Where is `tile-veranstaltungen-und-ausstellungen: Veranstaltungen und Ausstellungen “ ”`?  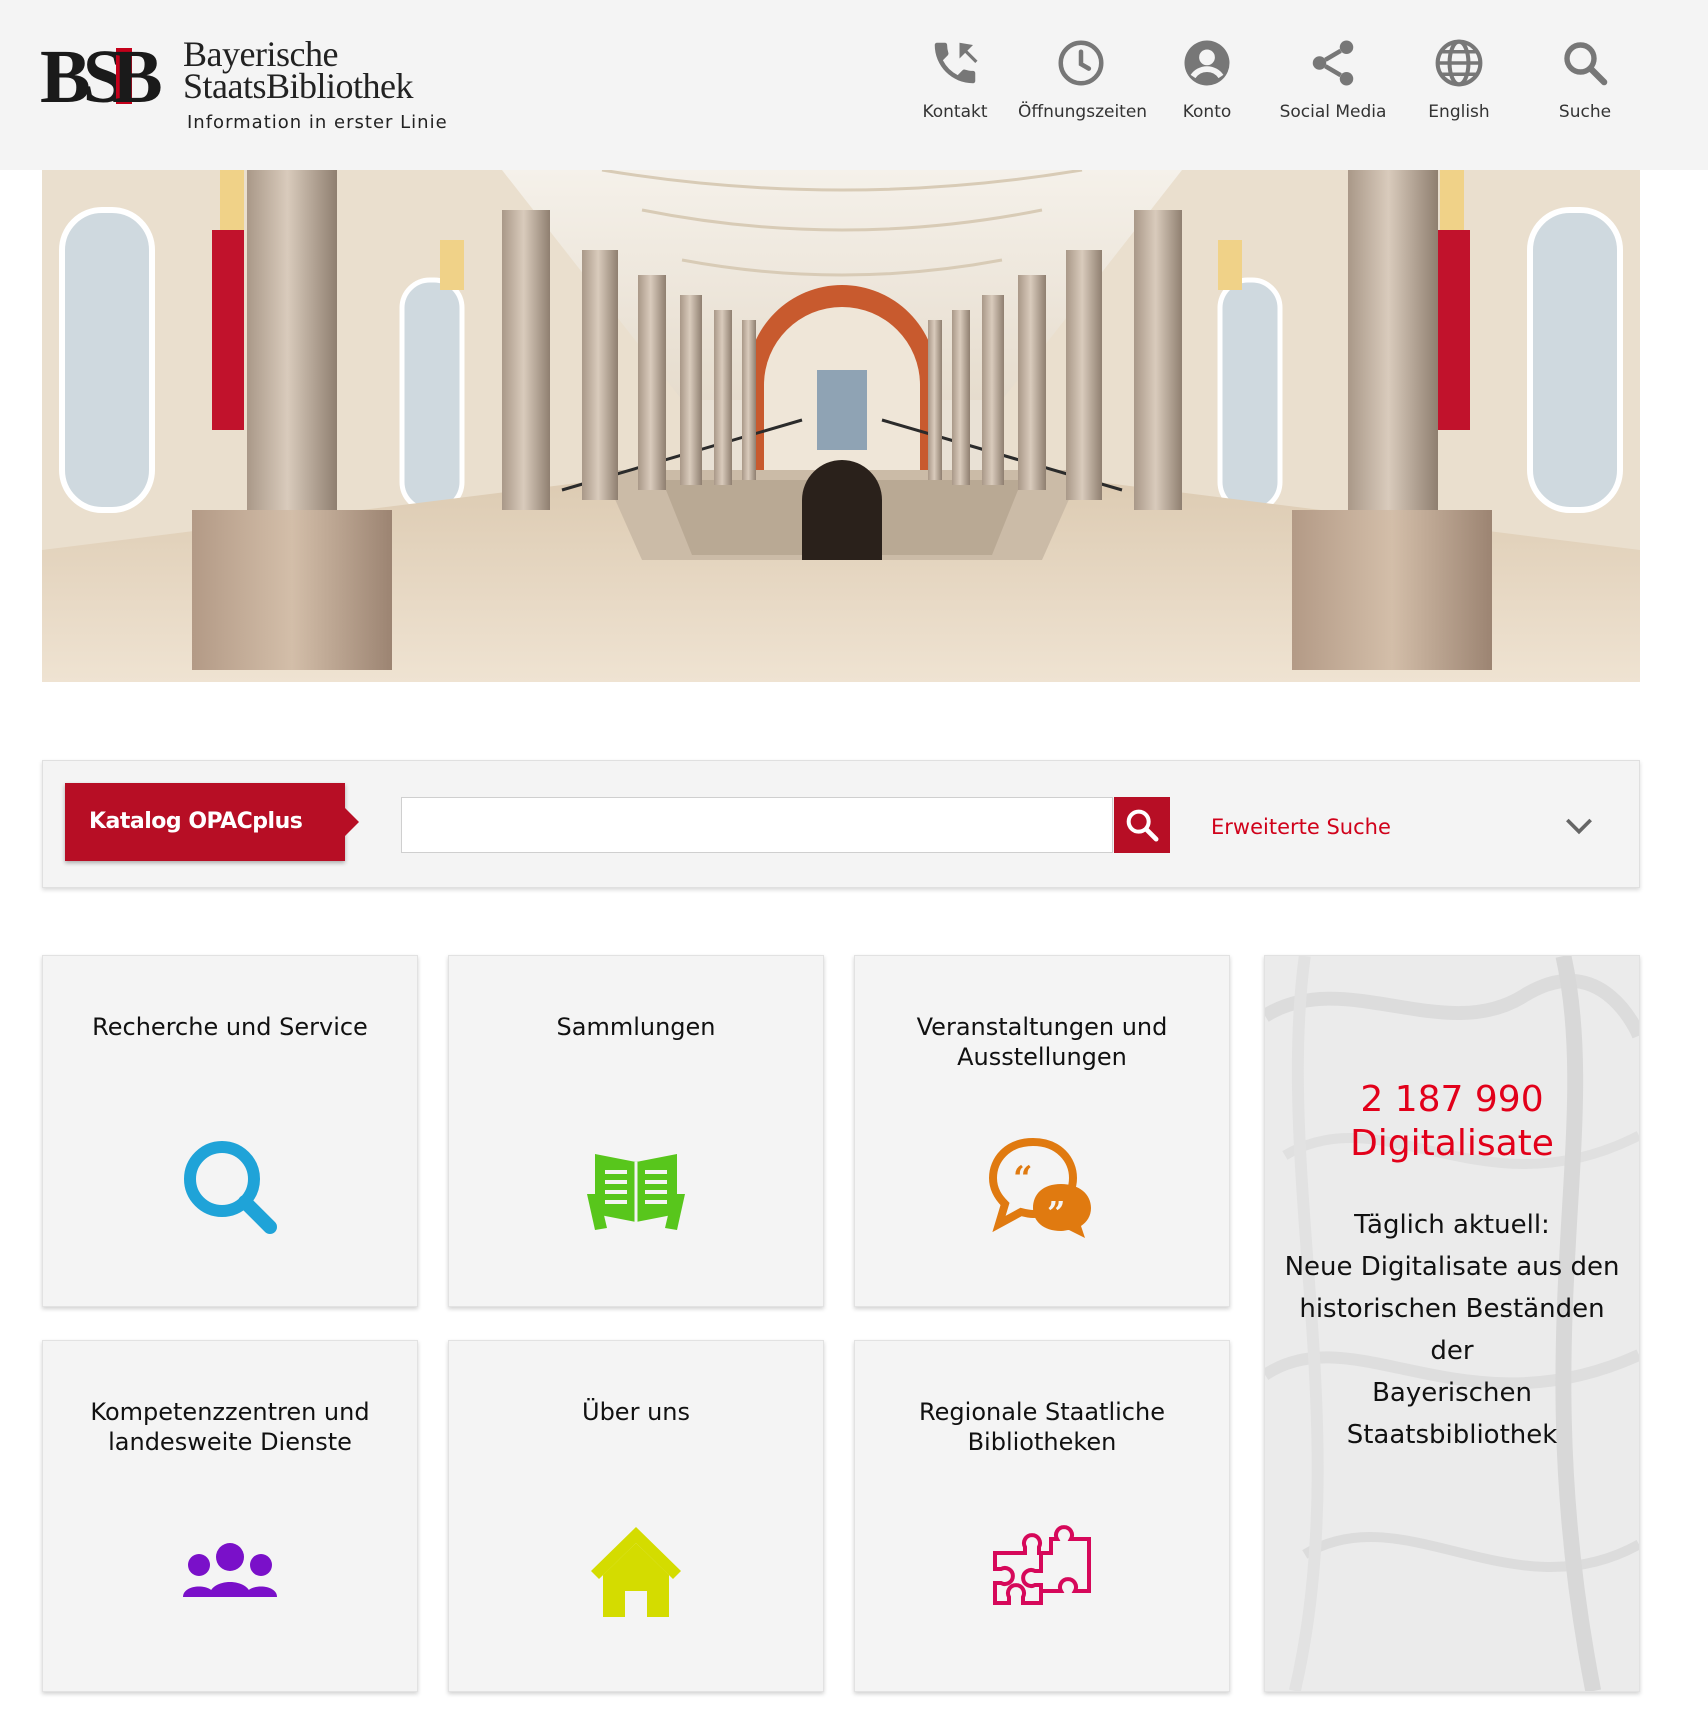 tile-veranstaltungen-und-ausstellungen: Veranstaltungen und Ausstellungen “ ” is located at coordinates (1042, 1131).